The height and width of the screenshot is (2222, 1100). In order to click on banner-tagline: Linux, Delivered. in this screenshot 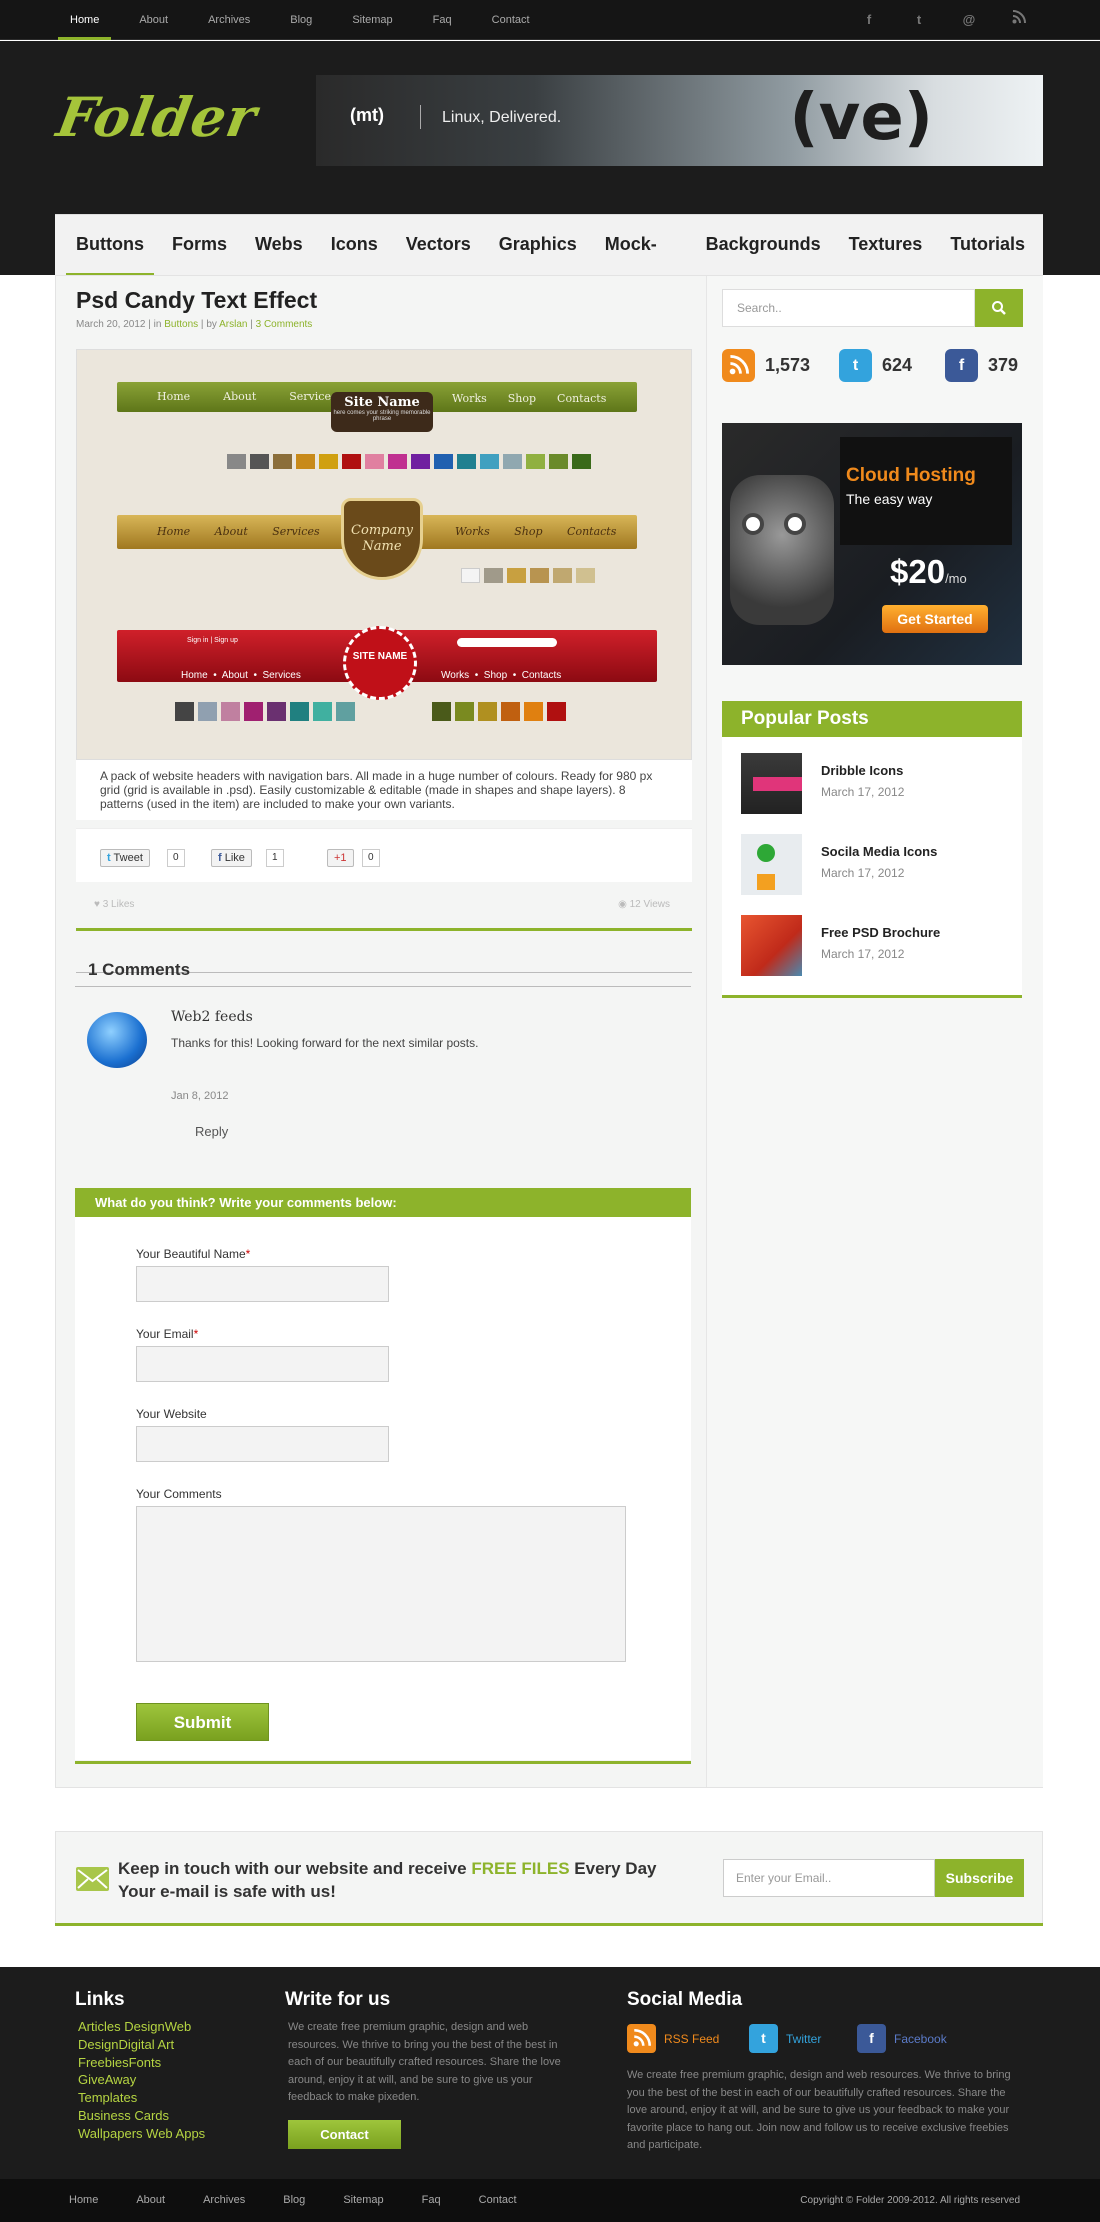, I will do `click(502, 117)`.